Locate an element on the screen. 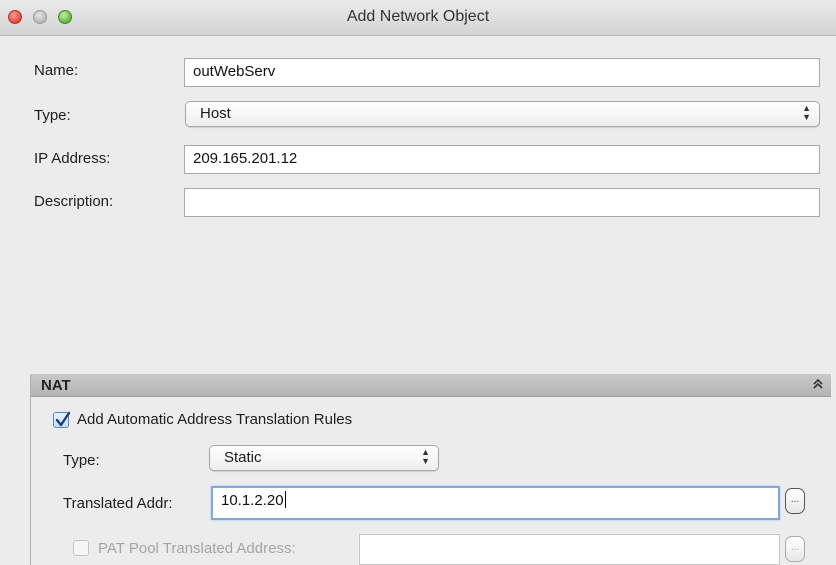 Image resolution: width=836 pixels, height=565 pixels. nat-title: NAT is located at coordinates (56, 385).